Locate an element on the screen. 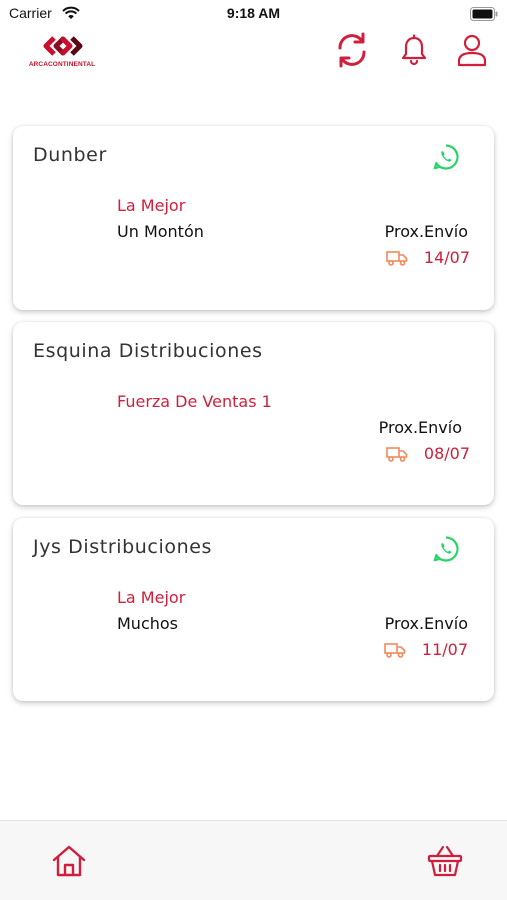 Image resolution: width=507 pixels, height=900 pixels. bottom-nav is located at coordinates (253, 860).